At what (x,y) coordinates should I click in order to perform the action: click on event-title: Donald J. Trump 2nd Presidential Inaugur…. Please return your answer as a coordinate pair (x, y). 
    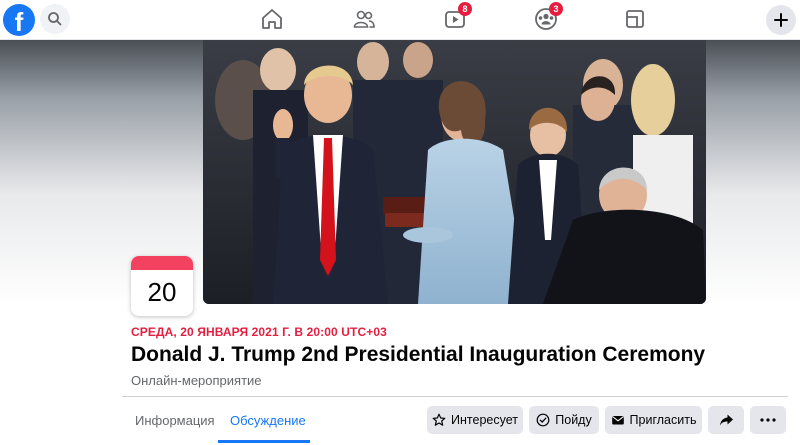
    Looking at the image, I should click on (418, 354).